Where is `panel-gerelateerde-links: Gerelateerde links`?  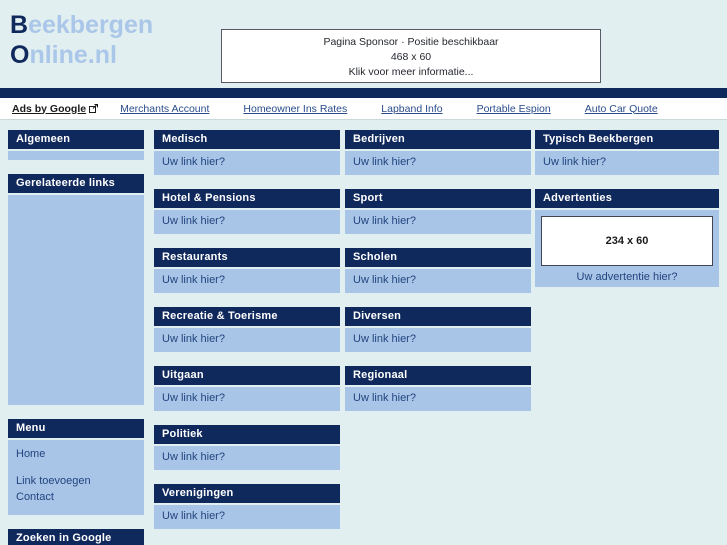
panel-gerelateerde-links: Gerelateerde links is located at coordinates (76, 289).